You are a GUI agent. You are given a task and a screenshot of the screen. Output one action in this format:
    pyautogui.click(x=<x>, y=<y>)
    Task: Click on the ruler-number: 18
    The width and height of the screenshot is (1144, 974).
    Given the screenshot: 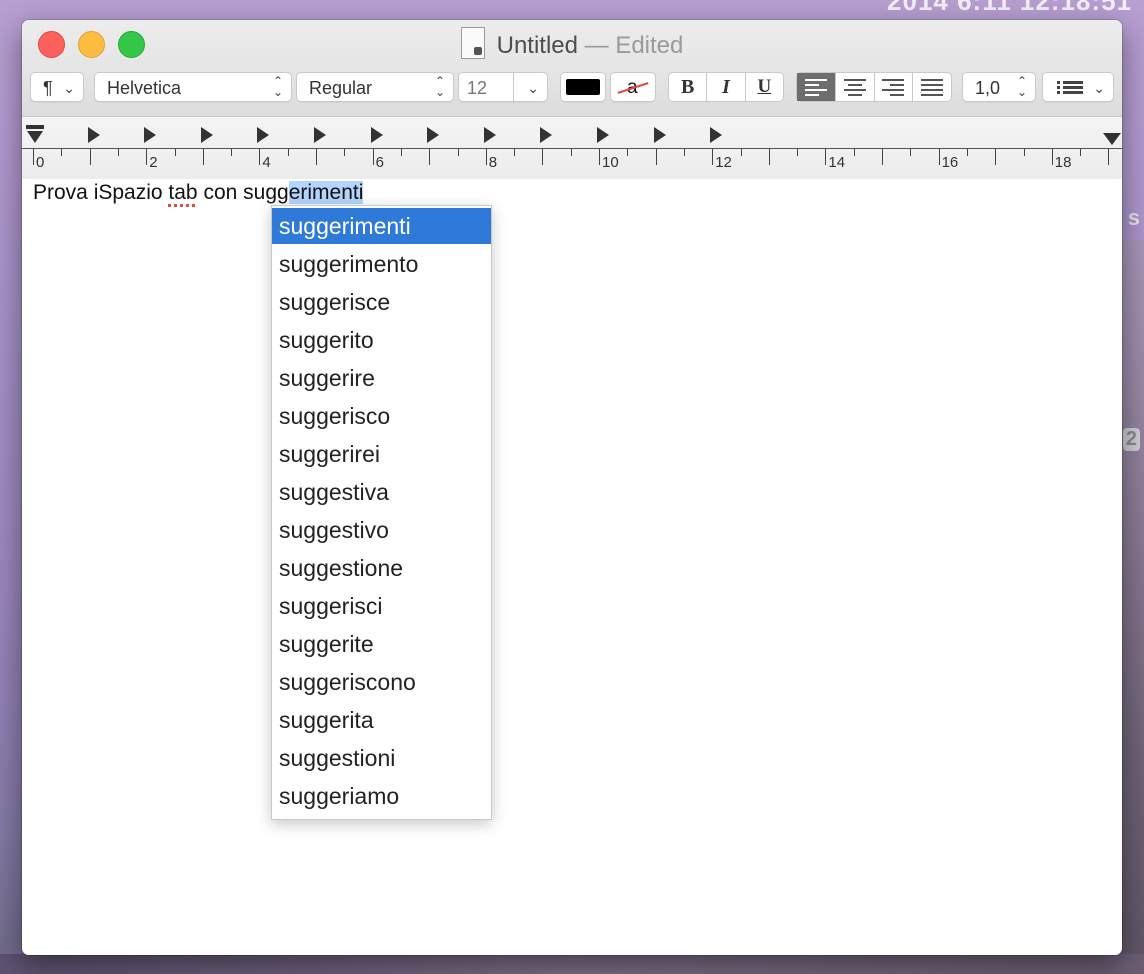 What is the action you would take?
    pyautogui.click(x=1063, y=162)
    